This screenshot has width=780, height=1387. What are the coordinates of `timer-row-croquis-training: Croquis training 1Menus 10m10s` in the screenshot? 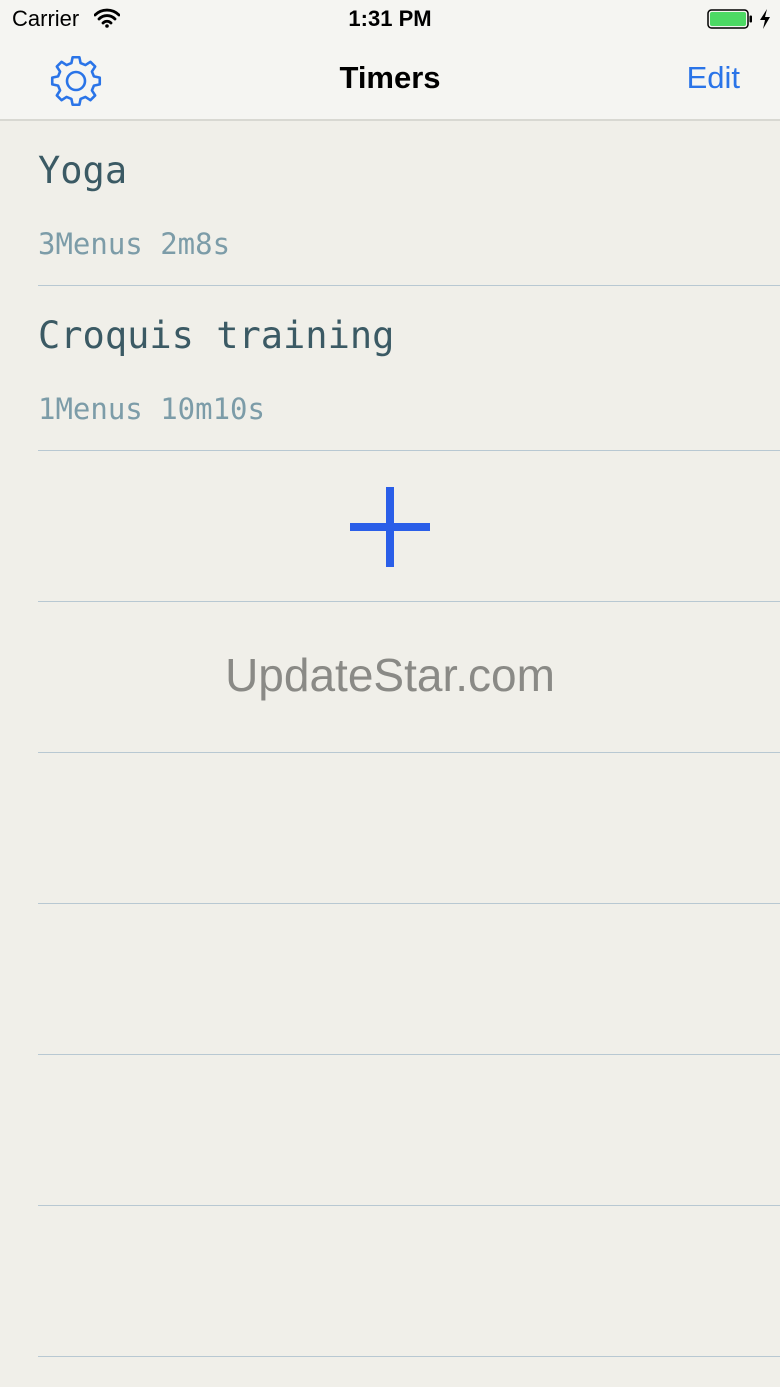 It's located at (409, 368).